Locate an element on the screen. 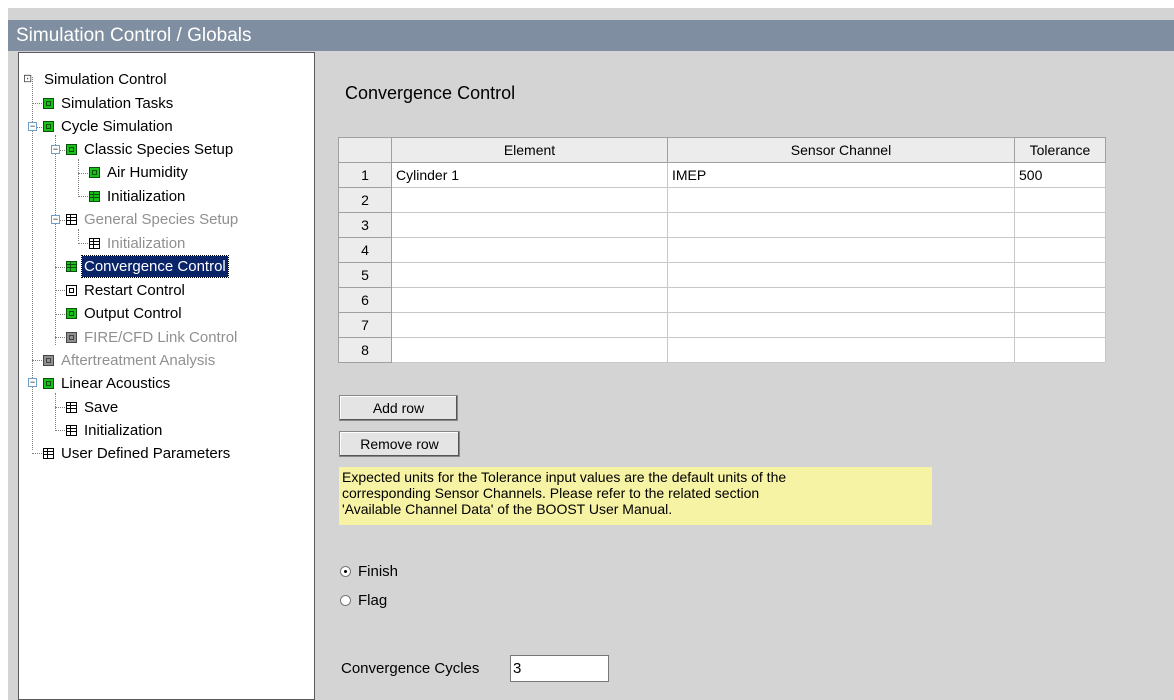  tree-root-icon: ⊡ is located at coordinates (28, 79).